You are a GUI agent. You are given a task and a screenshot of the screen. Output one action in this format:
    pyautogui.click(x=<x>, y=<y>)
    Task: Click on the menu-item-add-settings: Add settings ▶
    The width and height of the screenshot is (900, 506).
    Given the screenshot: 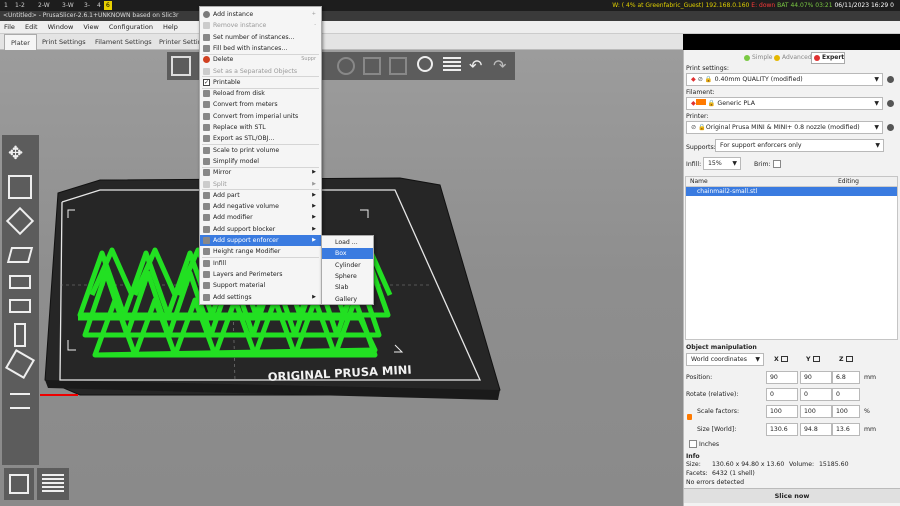 What is the action you would take?
    pyautogui.click(x=260, y=297)
    